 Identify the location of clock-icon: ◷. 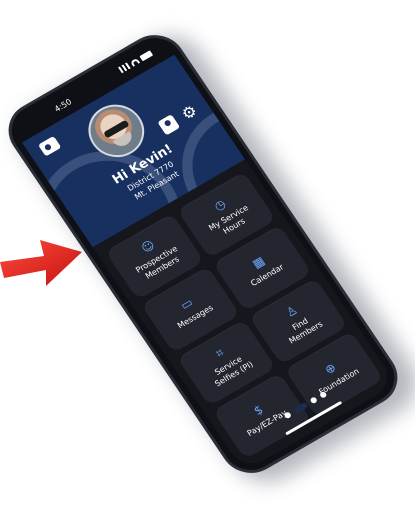
(220, 205).